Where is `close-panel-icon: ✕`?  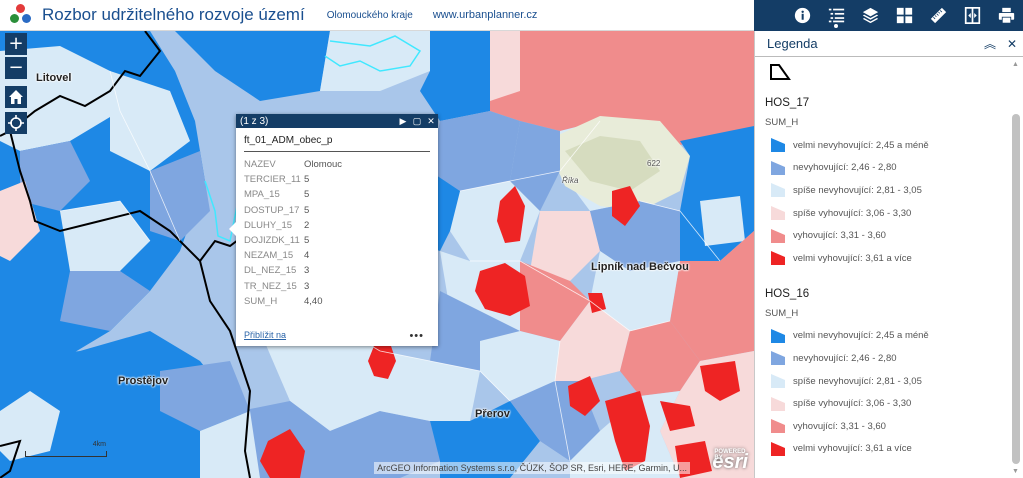
close-panel-icon: ✕ is located at coordinates (1012, 44).